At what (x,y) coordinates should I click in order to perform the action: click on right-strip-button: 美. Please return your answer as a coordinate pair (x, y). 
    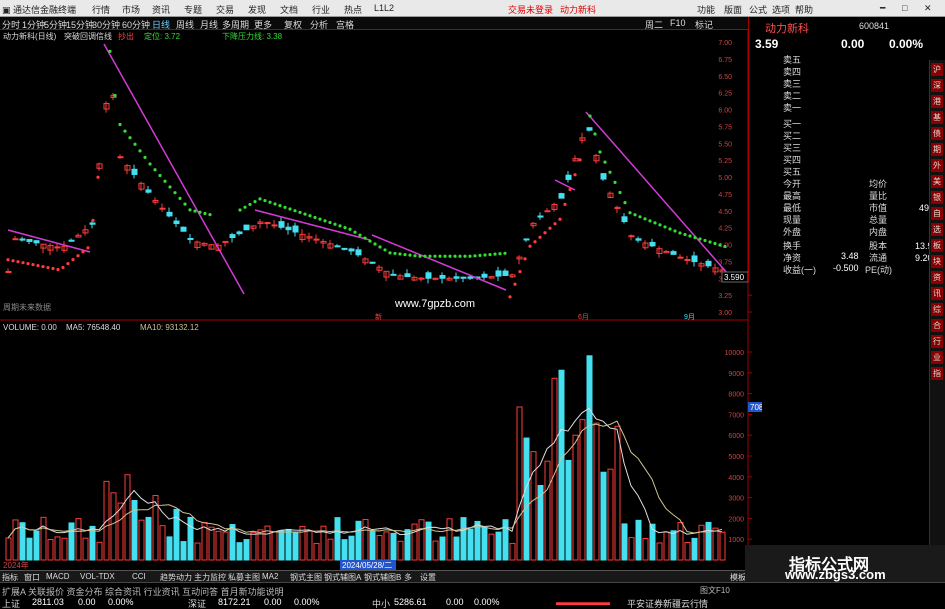
    Looking at the image, I should click on (937, 181).